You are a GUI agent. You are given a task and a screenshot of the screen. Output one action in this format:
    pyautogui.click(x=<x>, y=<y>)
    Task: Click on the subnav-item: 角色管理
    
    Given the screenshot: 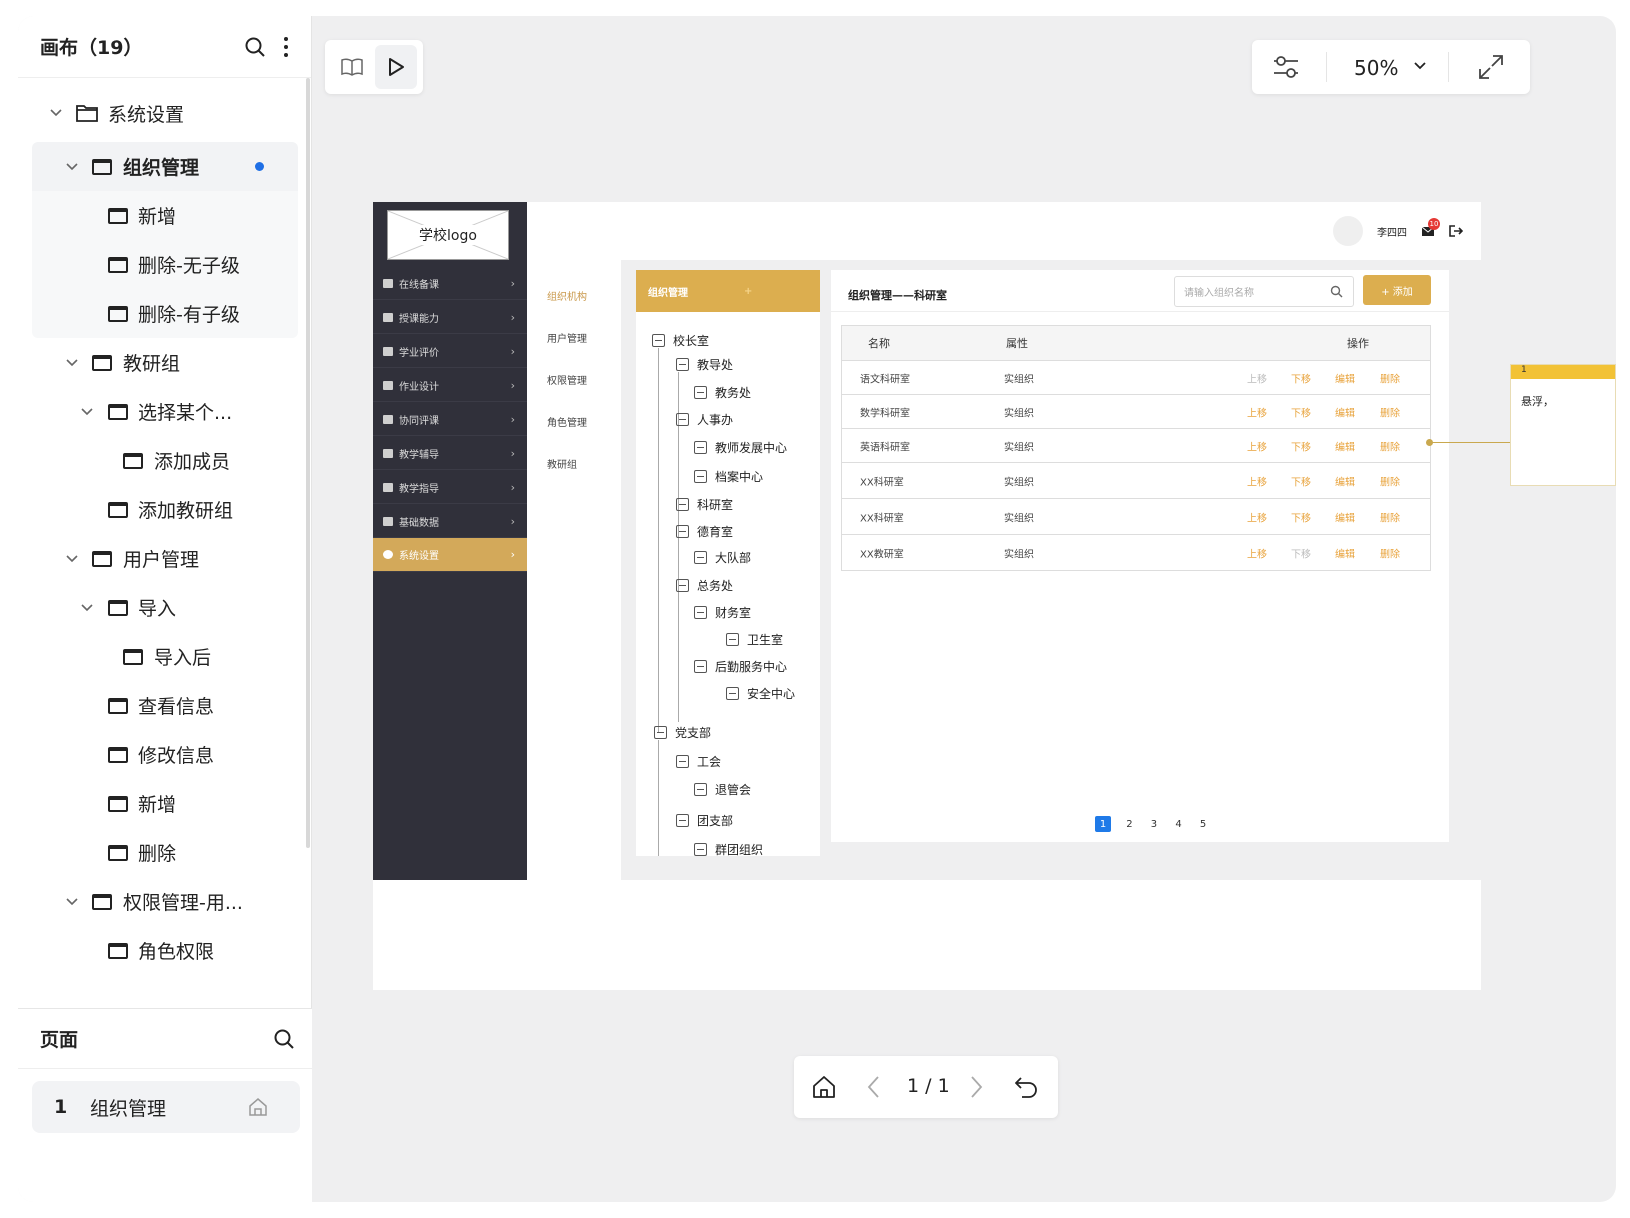 What is the action you would take?
    pyautogui.click(x=567, y=421)
    